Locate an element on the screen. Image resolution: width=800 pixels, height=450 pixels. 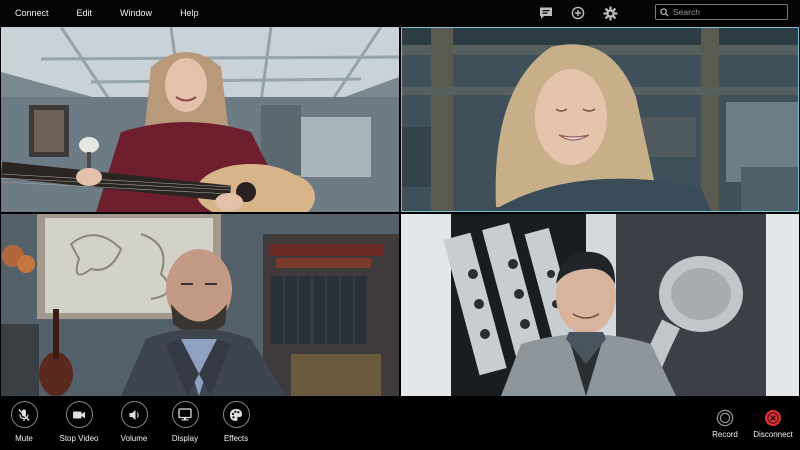
top-icon-group is located at coordinates (572, 13).